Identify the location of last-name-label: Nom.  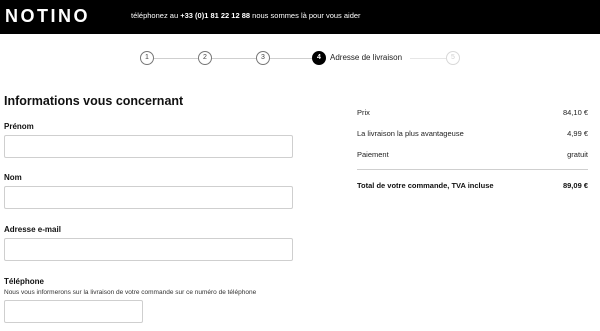
(13, 177).